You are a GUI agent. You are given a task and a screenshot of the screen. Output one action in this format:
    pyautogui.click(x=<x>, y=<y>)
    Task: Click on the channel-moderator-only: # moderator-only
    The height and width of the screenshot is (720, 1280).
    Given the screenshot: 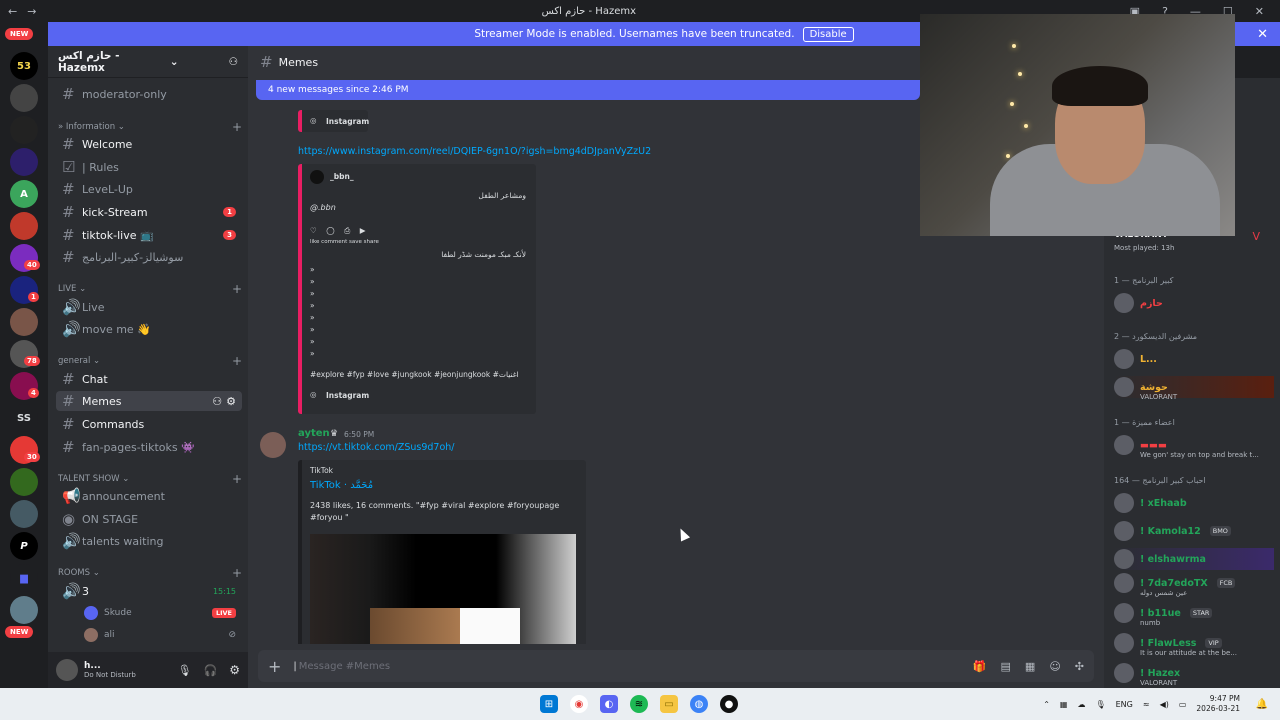 What is the action you would take?
    pyautogui.click(x=149, y=94)
    